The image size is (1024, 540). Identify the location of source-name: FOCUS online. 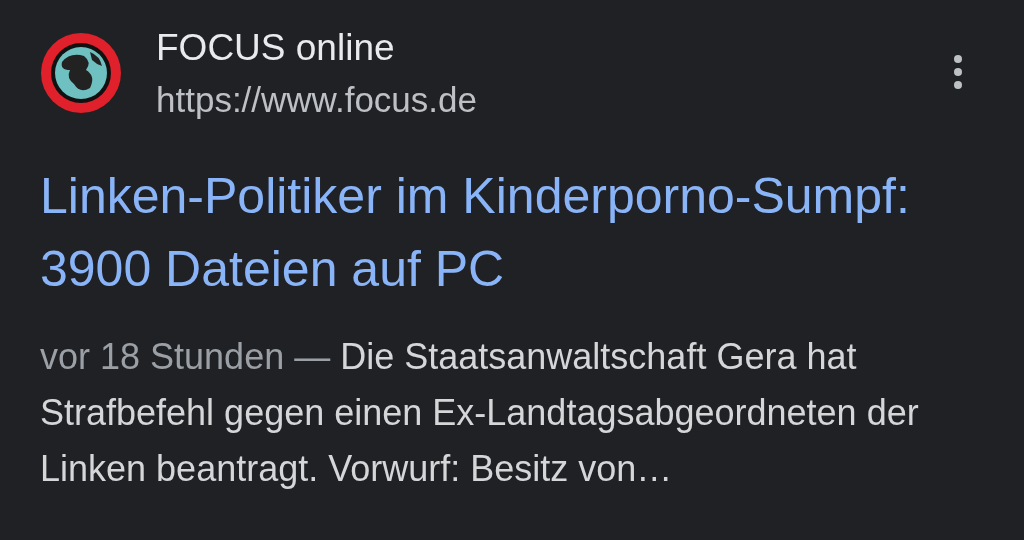
(316, 48).